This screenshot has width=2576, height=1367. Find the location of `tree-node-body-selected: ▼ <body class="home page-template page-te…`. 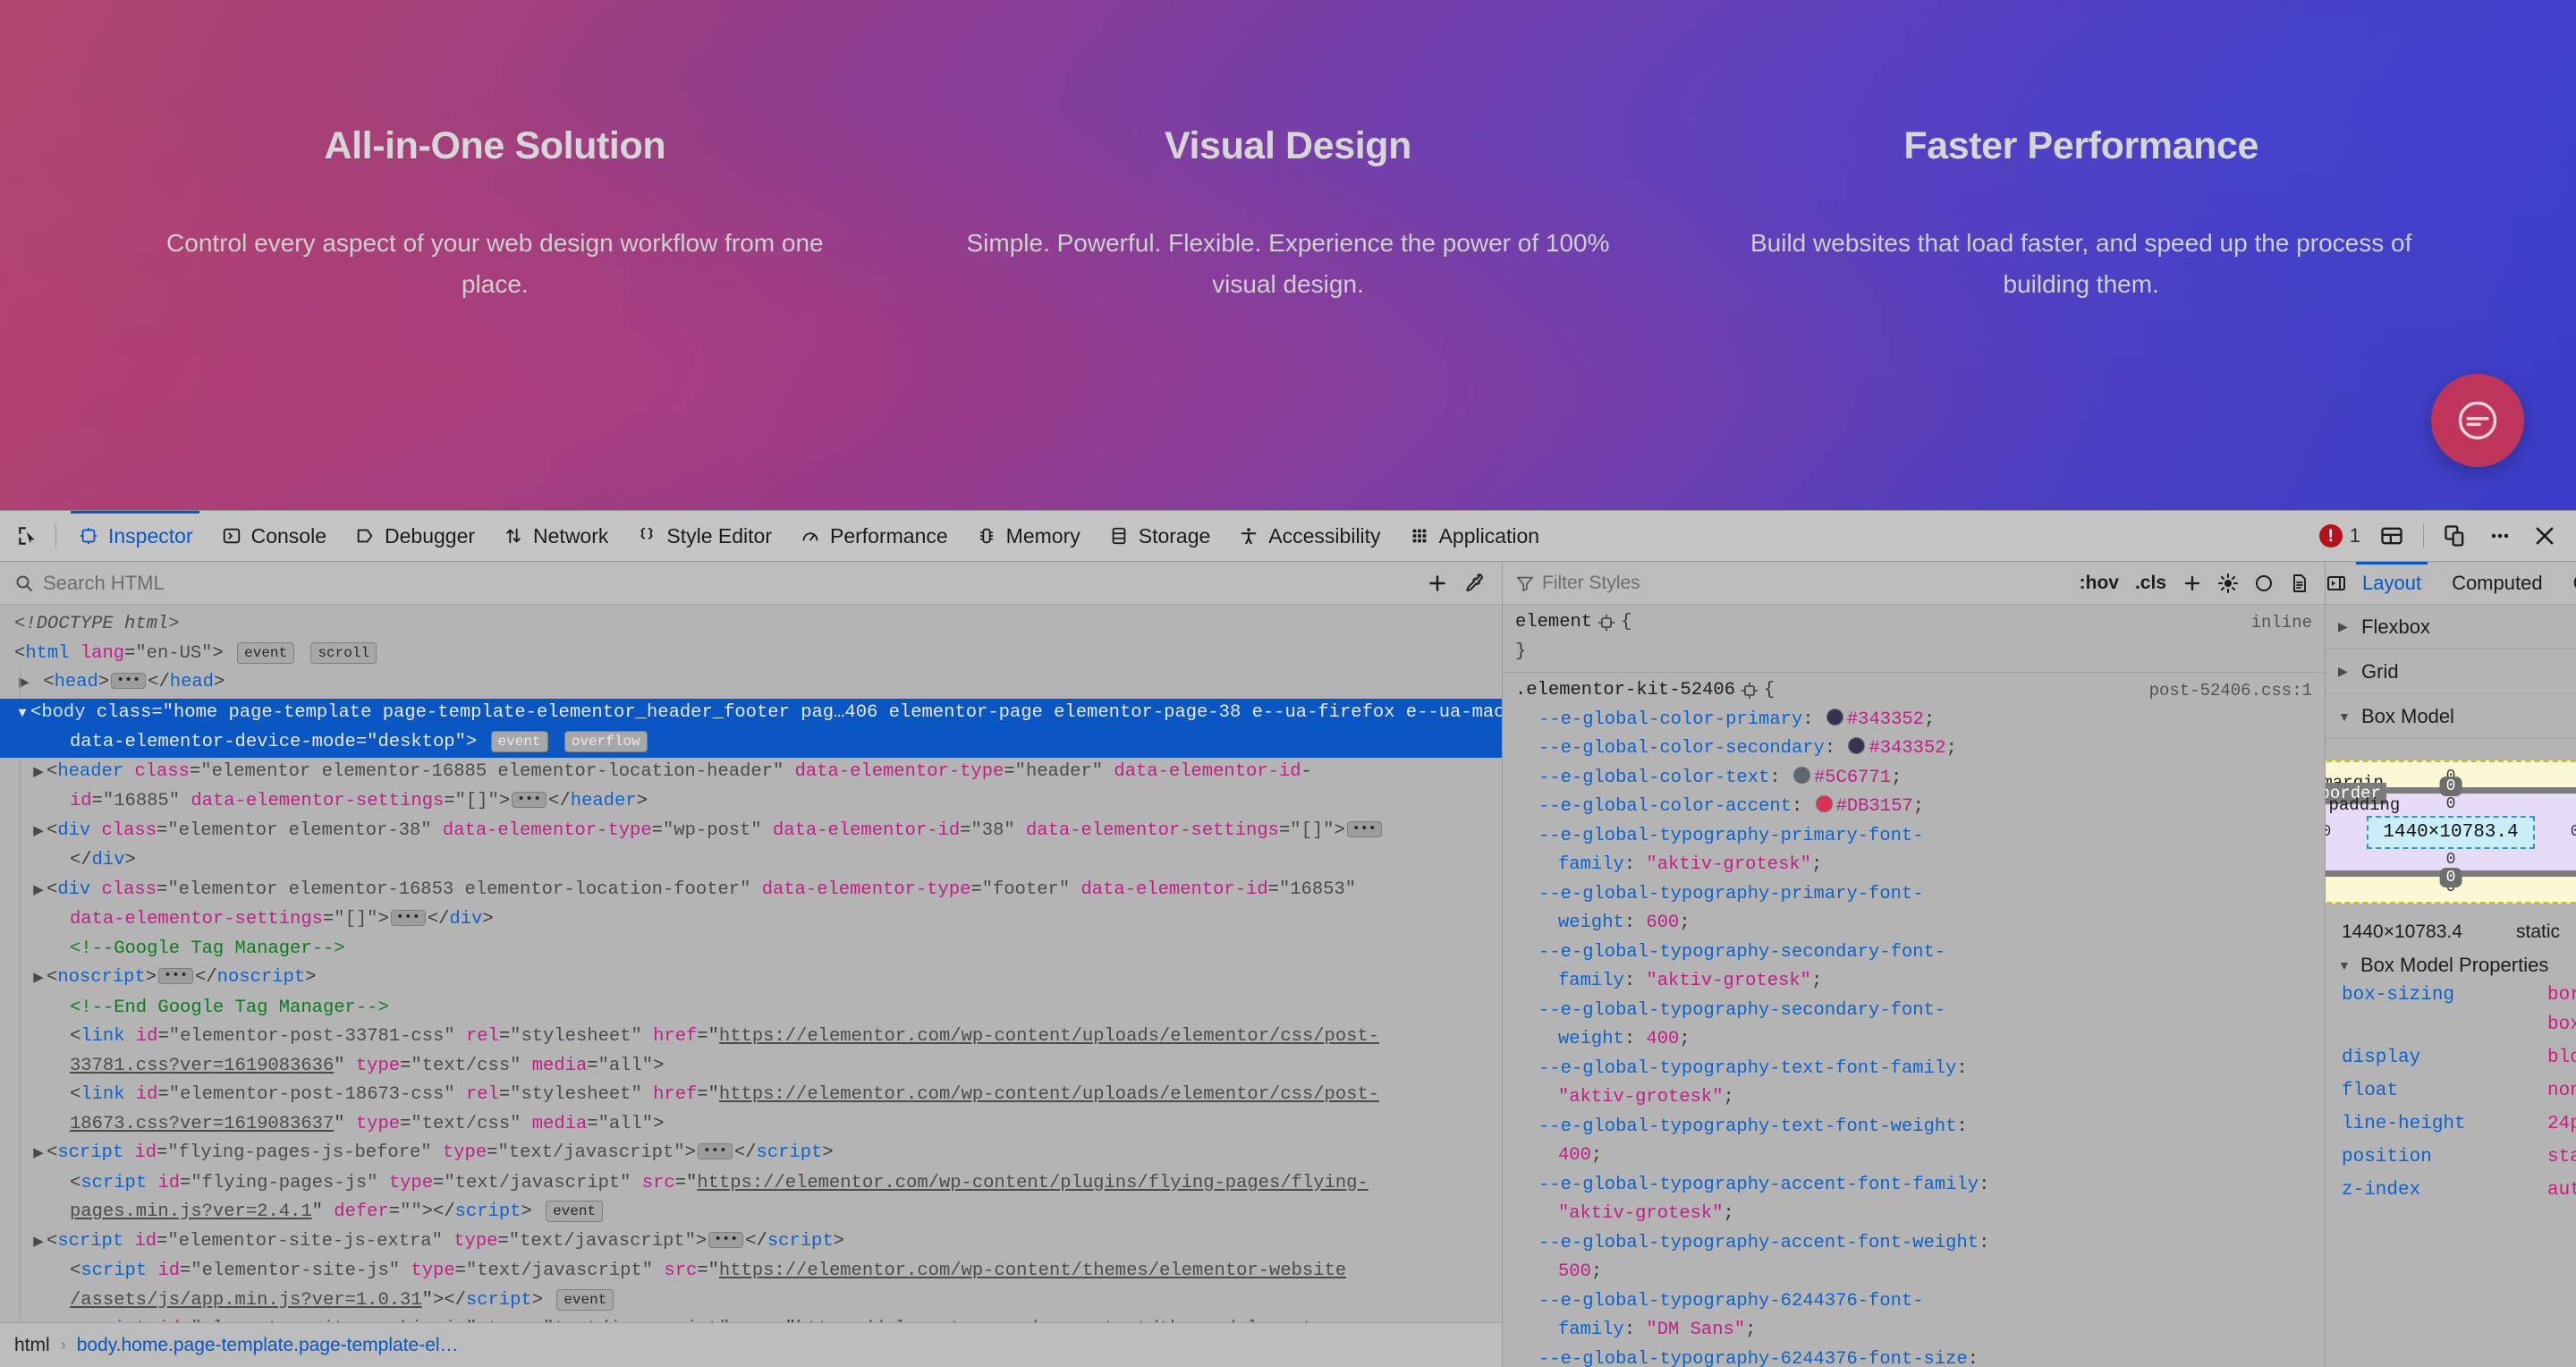

tree-node-body-selected: ▼ <body class="home page-template page-te… is located at coordinates (751, 728).